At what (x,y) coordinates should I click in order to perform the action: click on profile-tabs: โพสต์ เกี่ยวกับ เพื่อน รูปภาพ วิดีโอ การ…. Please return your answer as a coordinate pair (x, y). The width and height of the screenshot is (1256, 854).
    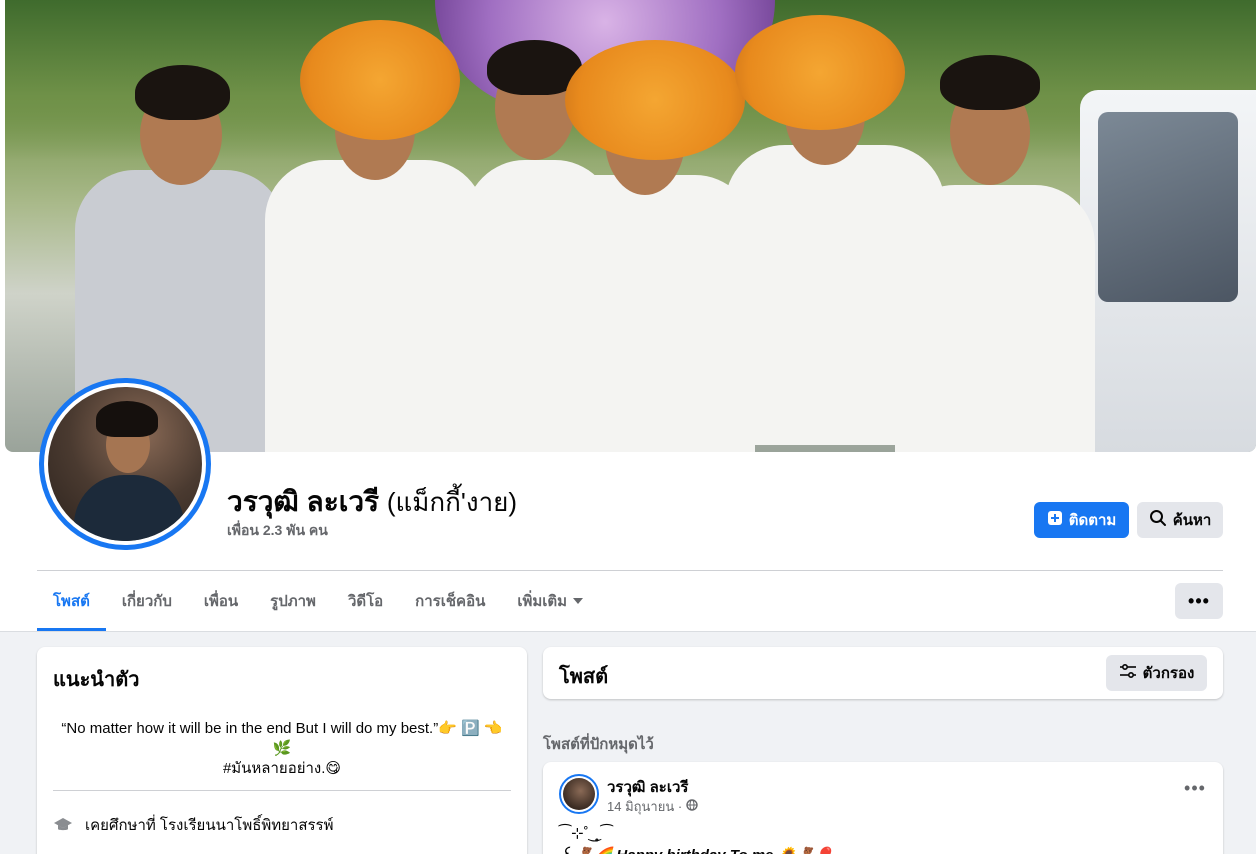
    Looking at the image, I should click on (318, 602).